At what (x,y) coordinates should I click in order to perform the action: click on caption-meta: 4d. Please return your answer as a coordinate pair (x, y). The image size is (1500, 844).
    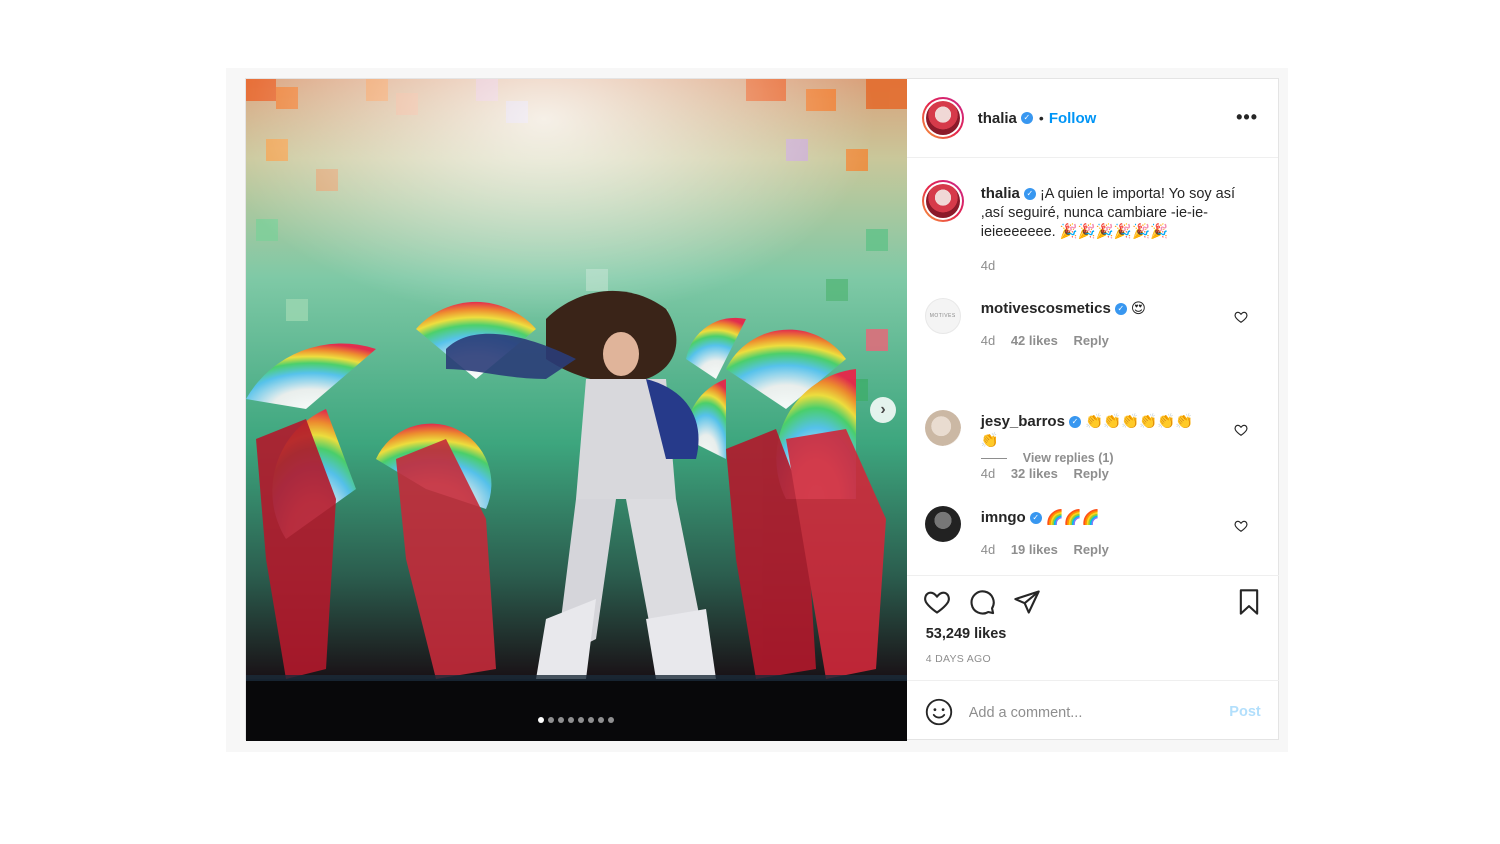
    Looking at the image, I should click on (994, 265).